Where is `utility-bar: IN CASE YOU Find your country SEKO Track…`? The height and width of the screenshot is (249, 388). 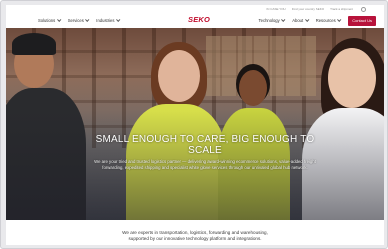 utility-bar: IN CASE YOU Find your country SEKO Track… is located at coordinates (195, 9).